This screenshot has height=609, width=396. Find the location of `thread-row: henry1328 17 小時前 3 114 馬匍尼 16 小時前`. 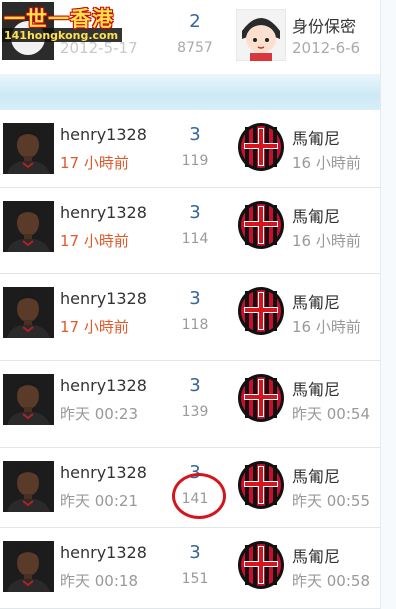

thread-row: henry1328 17 小時前 3 114 馬匍尼 16 小時前 is located at coordinates (198, 231).